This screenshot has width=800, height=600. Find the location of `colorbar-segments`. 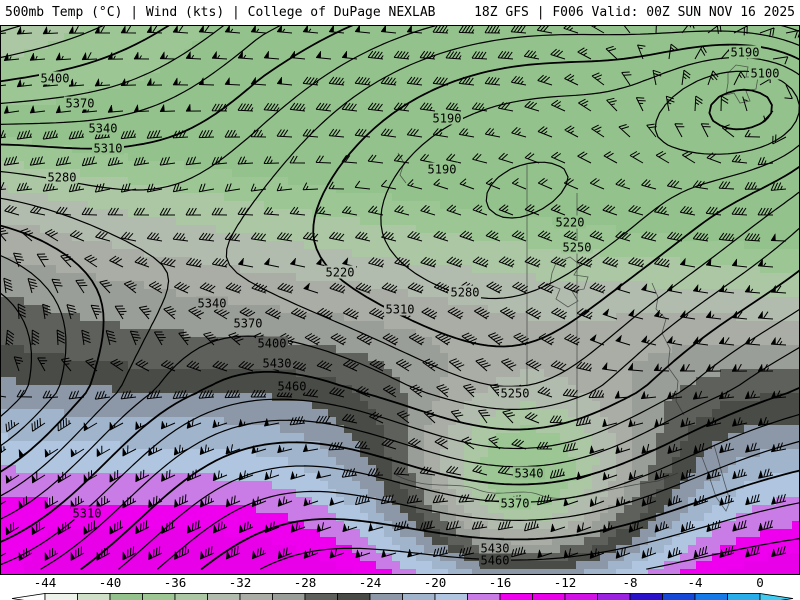

colorbar-segments is located at coordinates (402, 596).